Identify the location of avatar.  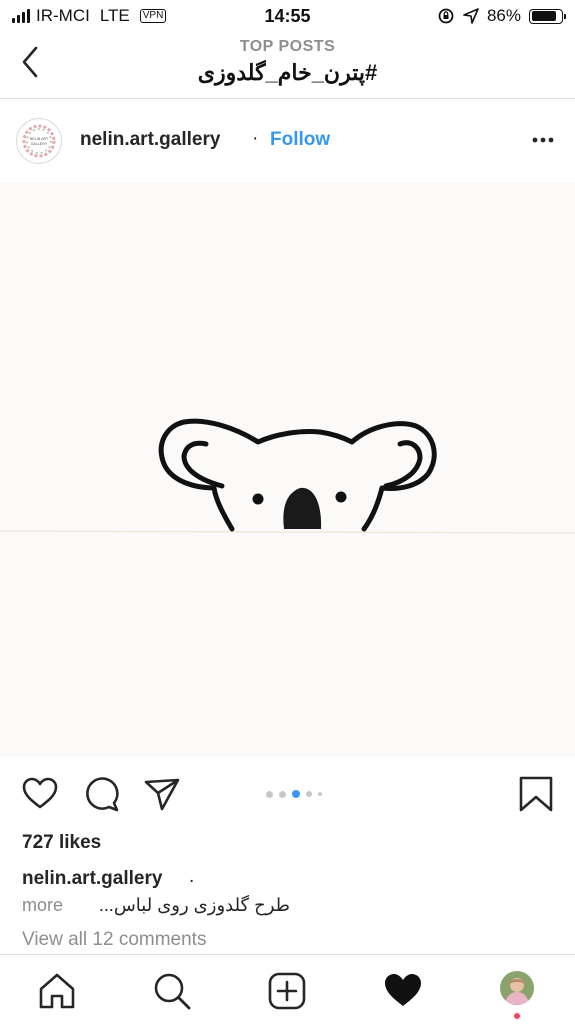
(517, 988).